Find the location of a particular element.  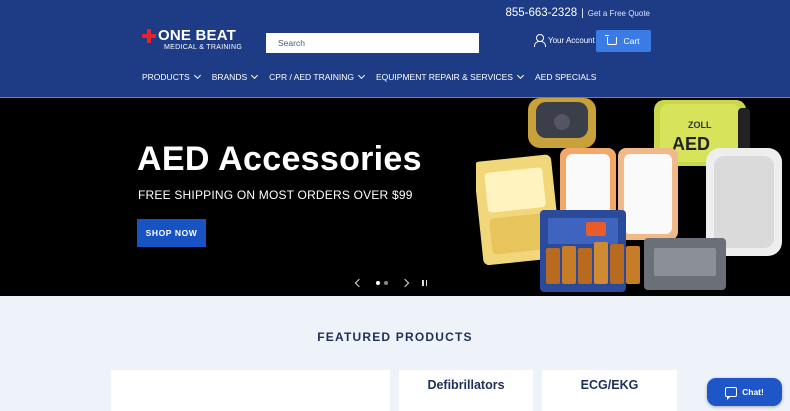

nav-label: EQUIPMENT REPAIR & SERVICES is located at coordinates (444, 77).